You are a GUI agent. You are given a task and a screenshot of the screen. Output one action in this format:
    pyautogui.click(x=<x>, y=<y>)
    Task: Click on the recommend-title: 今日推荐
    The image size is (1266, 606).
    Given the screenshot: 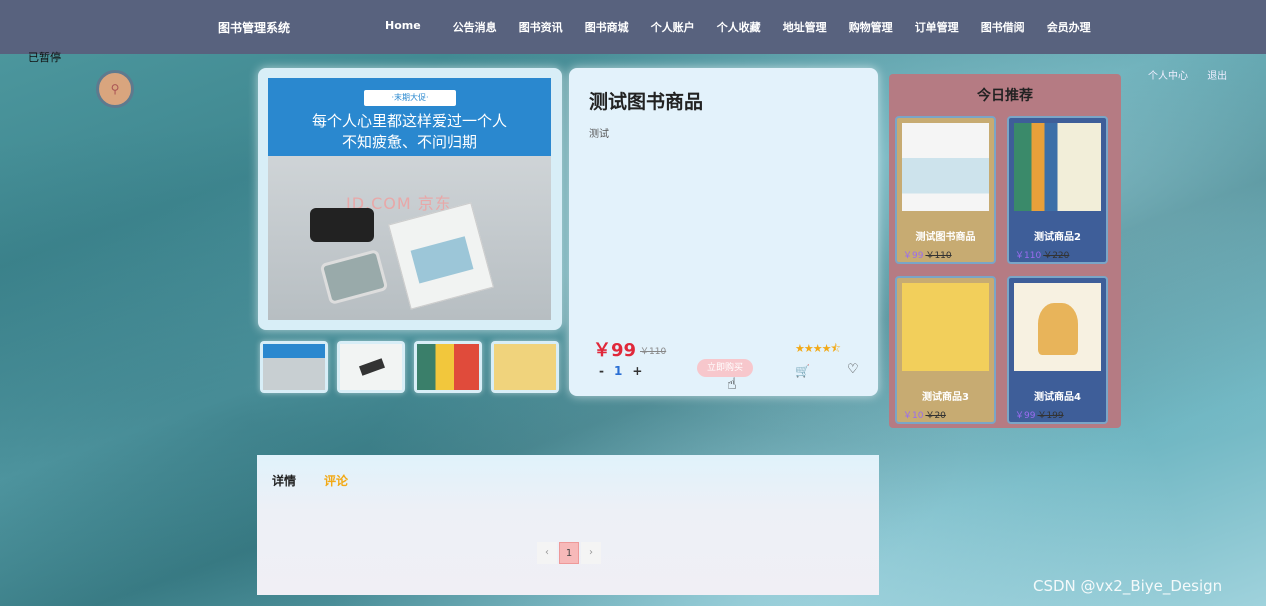 What is the action you would take?
    pyautogui.click(x=1005, y=96)
    